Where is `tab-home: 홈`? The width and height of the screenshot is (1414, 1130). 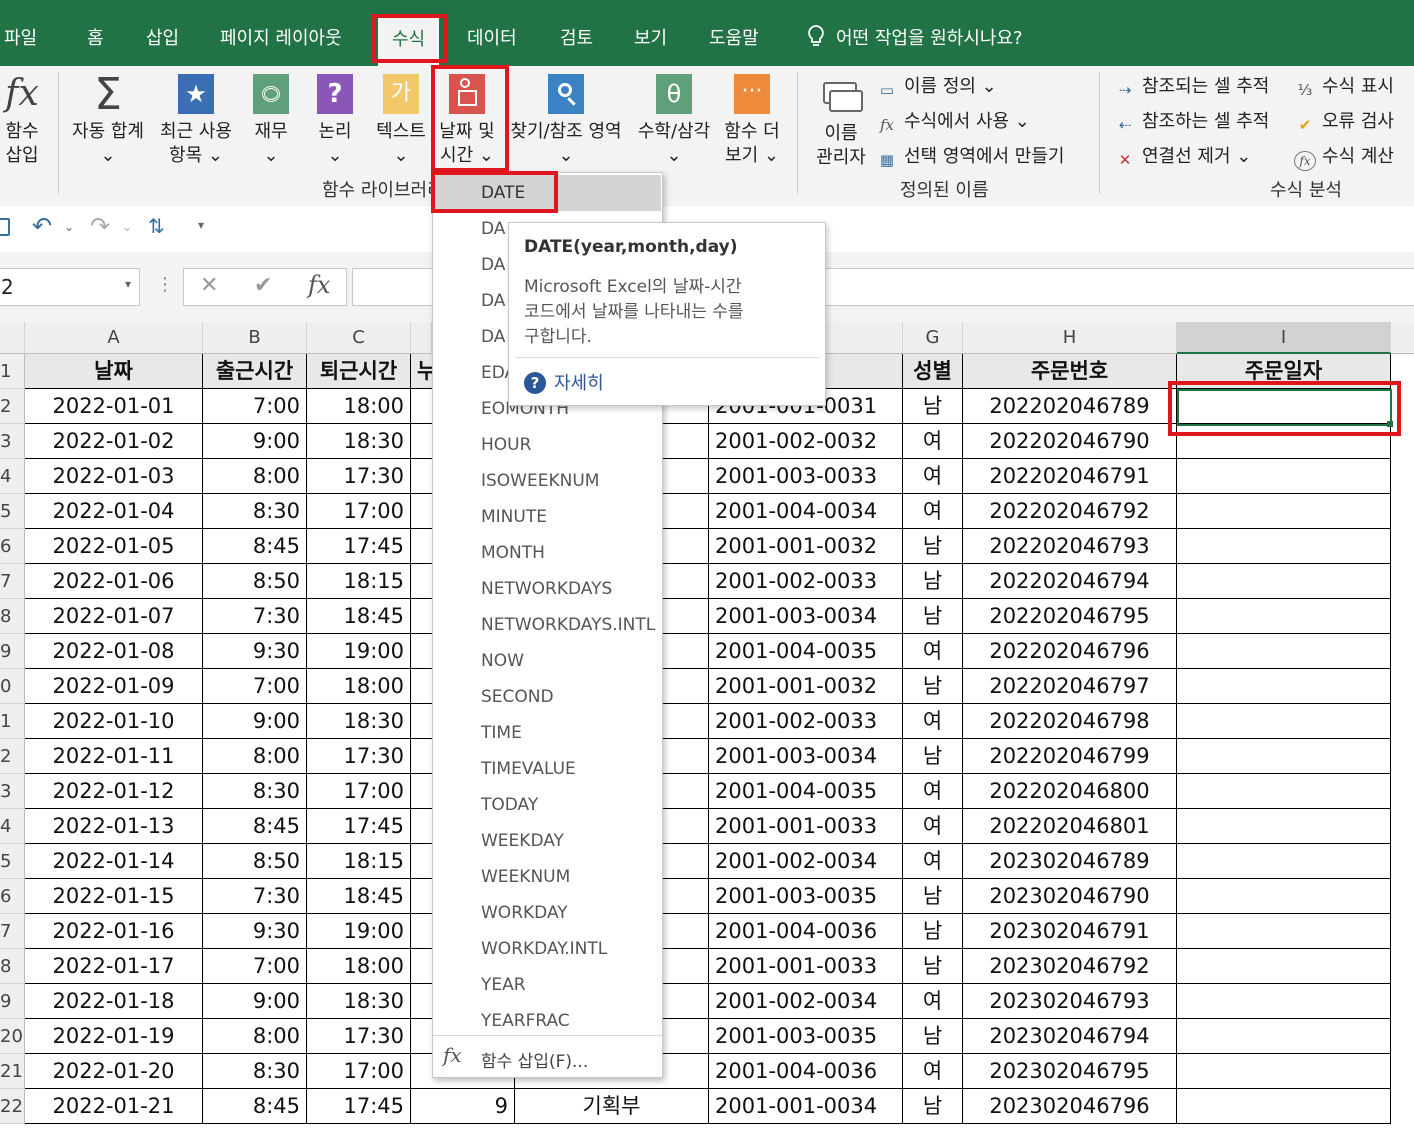
tab-home: 홈 is located at coordinates (95, 37).